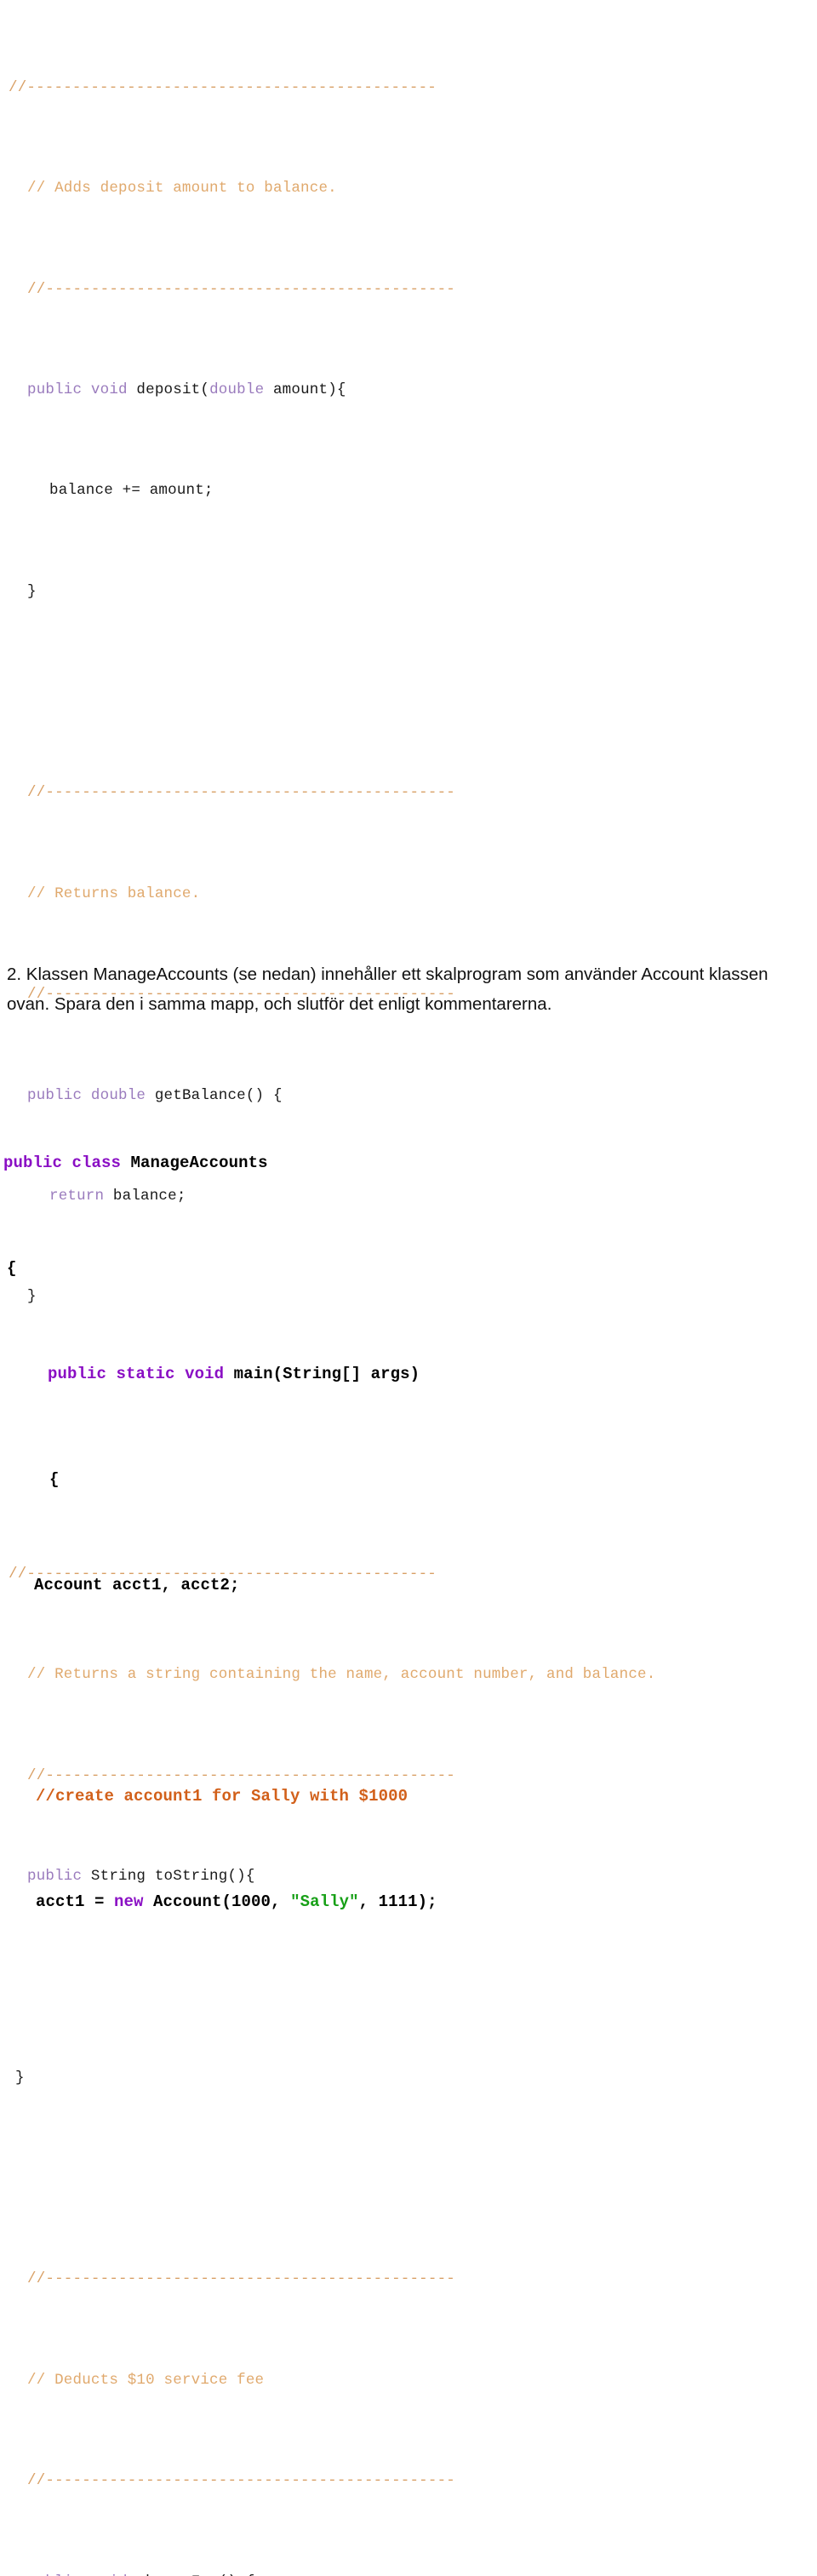 This screenshot has height=2576, width=817. Describe the element at coordinates (75, 1901) in the screenshot. I see `variable-acct1: acct1 =` at that location.